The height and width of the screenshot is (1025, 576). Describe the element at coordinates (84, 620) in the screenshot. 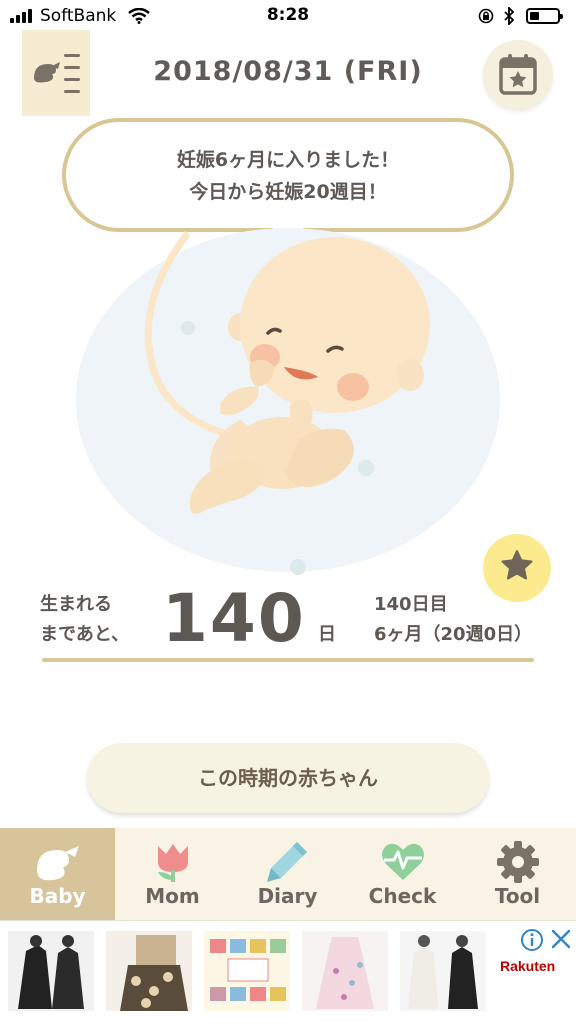

I see `countdown-label: 生まれる まであと、` at that location.